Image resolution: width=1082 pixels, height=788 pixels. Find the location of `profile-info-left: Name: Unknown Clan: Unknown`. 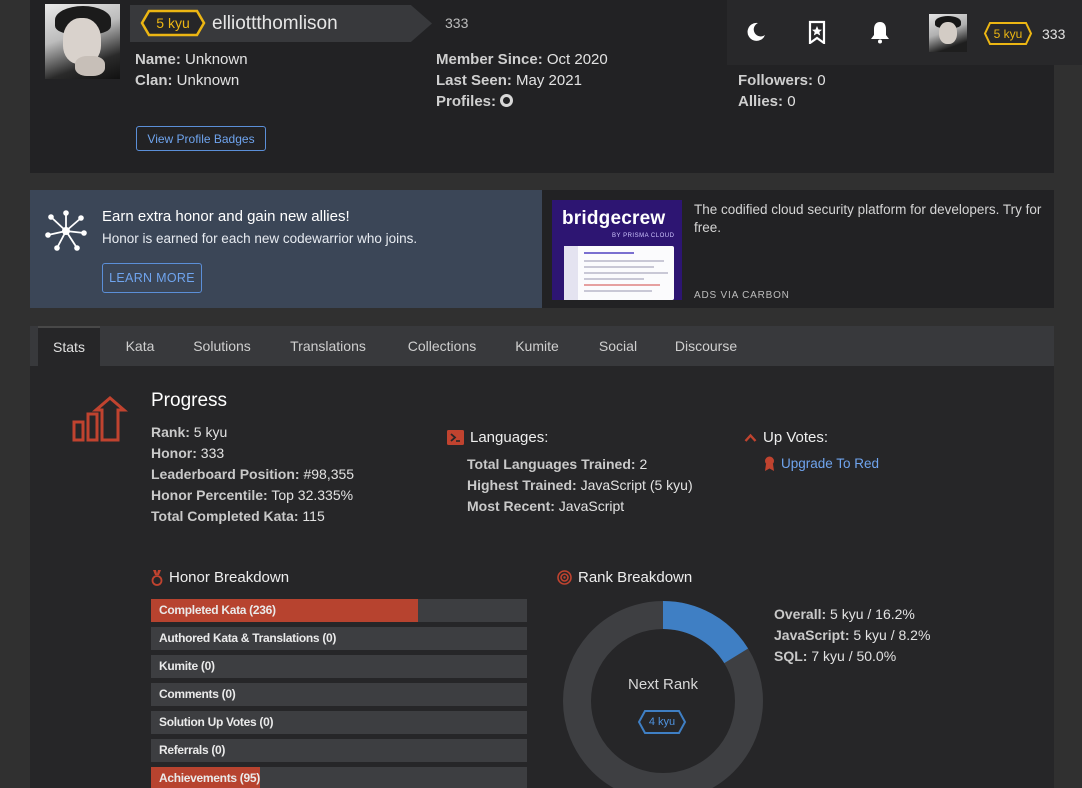

profile-info-left: Name: Unknown Clan: Unknown is located at coordinates (191, 70).